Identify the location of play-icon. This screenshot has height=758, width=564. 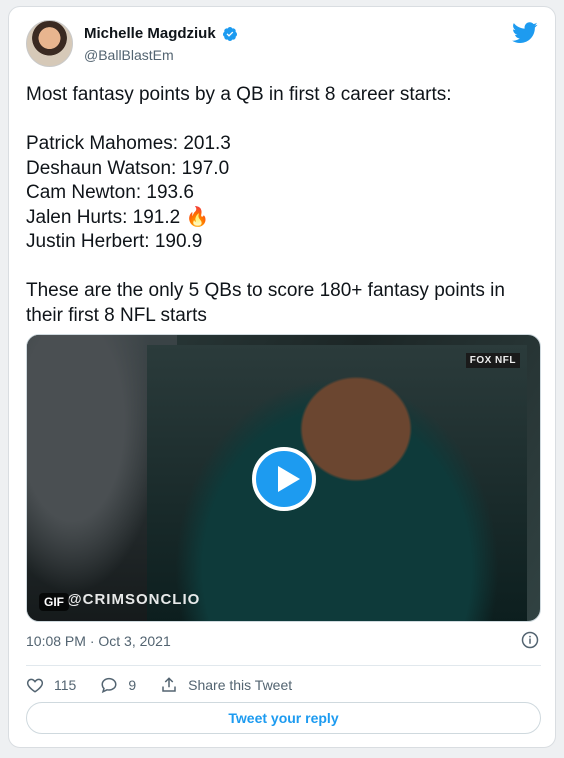
(284, 479).